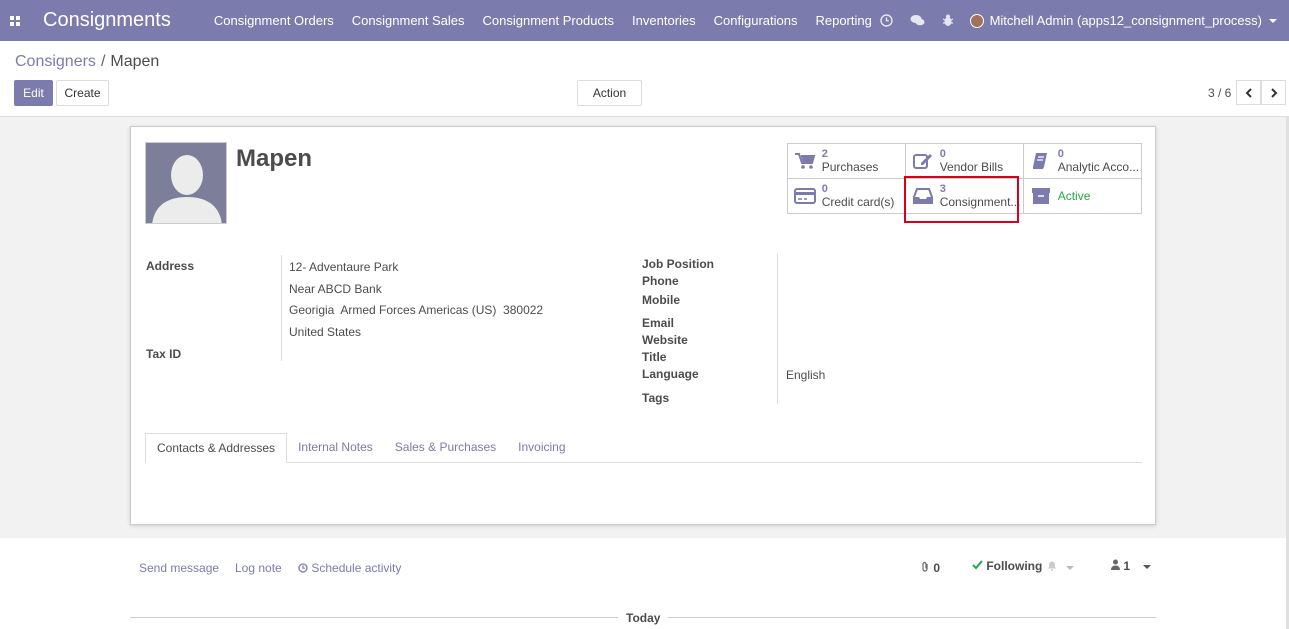  Describe the element at coordinates (1052, 566) in the screenshot. I see `bell-icon` at that location.